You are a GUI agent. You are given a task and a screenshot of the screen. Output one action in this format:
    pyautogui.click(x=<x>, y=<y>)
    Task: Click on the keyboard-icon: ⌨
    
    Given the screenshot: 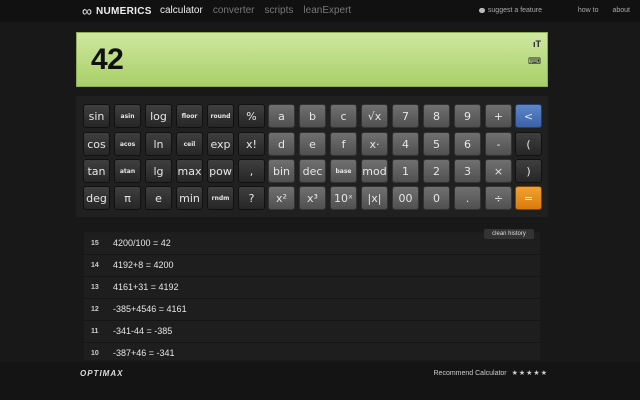 What is the action you would take?
    pyautogui.click(x=534, y=61)
    